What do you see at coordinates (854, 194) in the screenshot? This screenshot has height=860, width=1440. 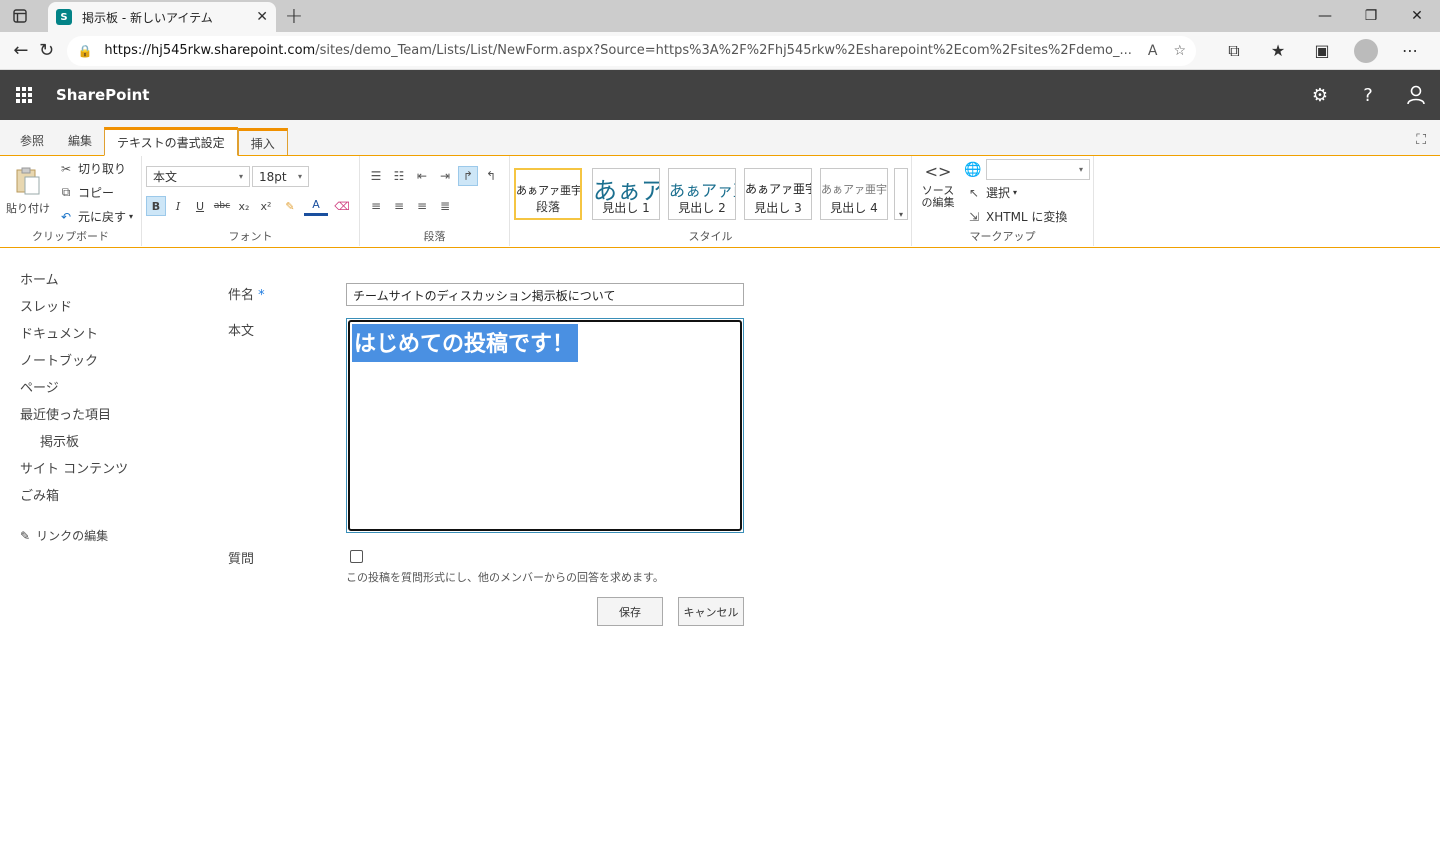 I see `style-heading-4: あぁアァ亜宇 見出し 4` at bounding box center [854, 194].